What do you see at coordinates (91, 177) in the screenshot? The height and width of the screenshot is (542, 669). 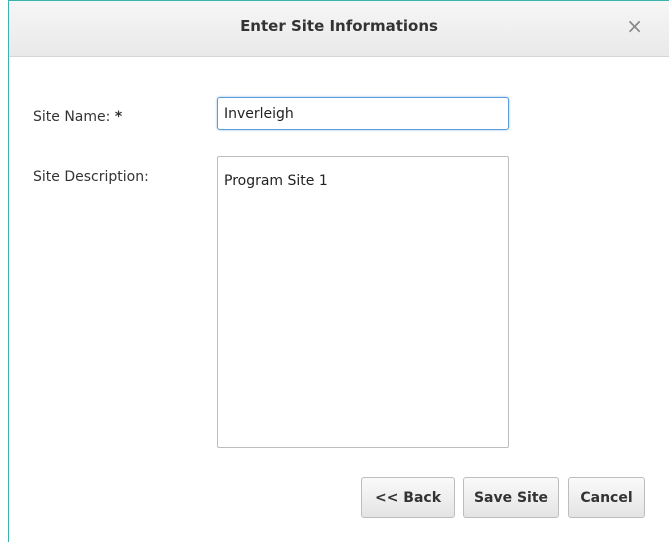 I see `site-description-label: Site Description:` at bounding box center [91, 177].